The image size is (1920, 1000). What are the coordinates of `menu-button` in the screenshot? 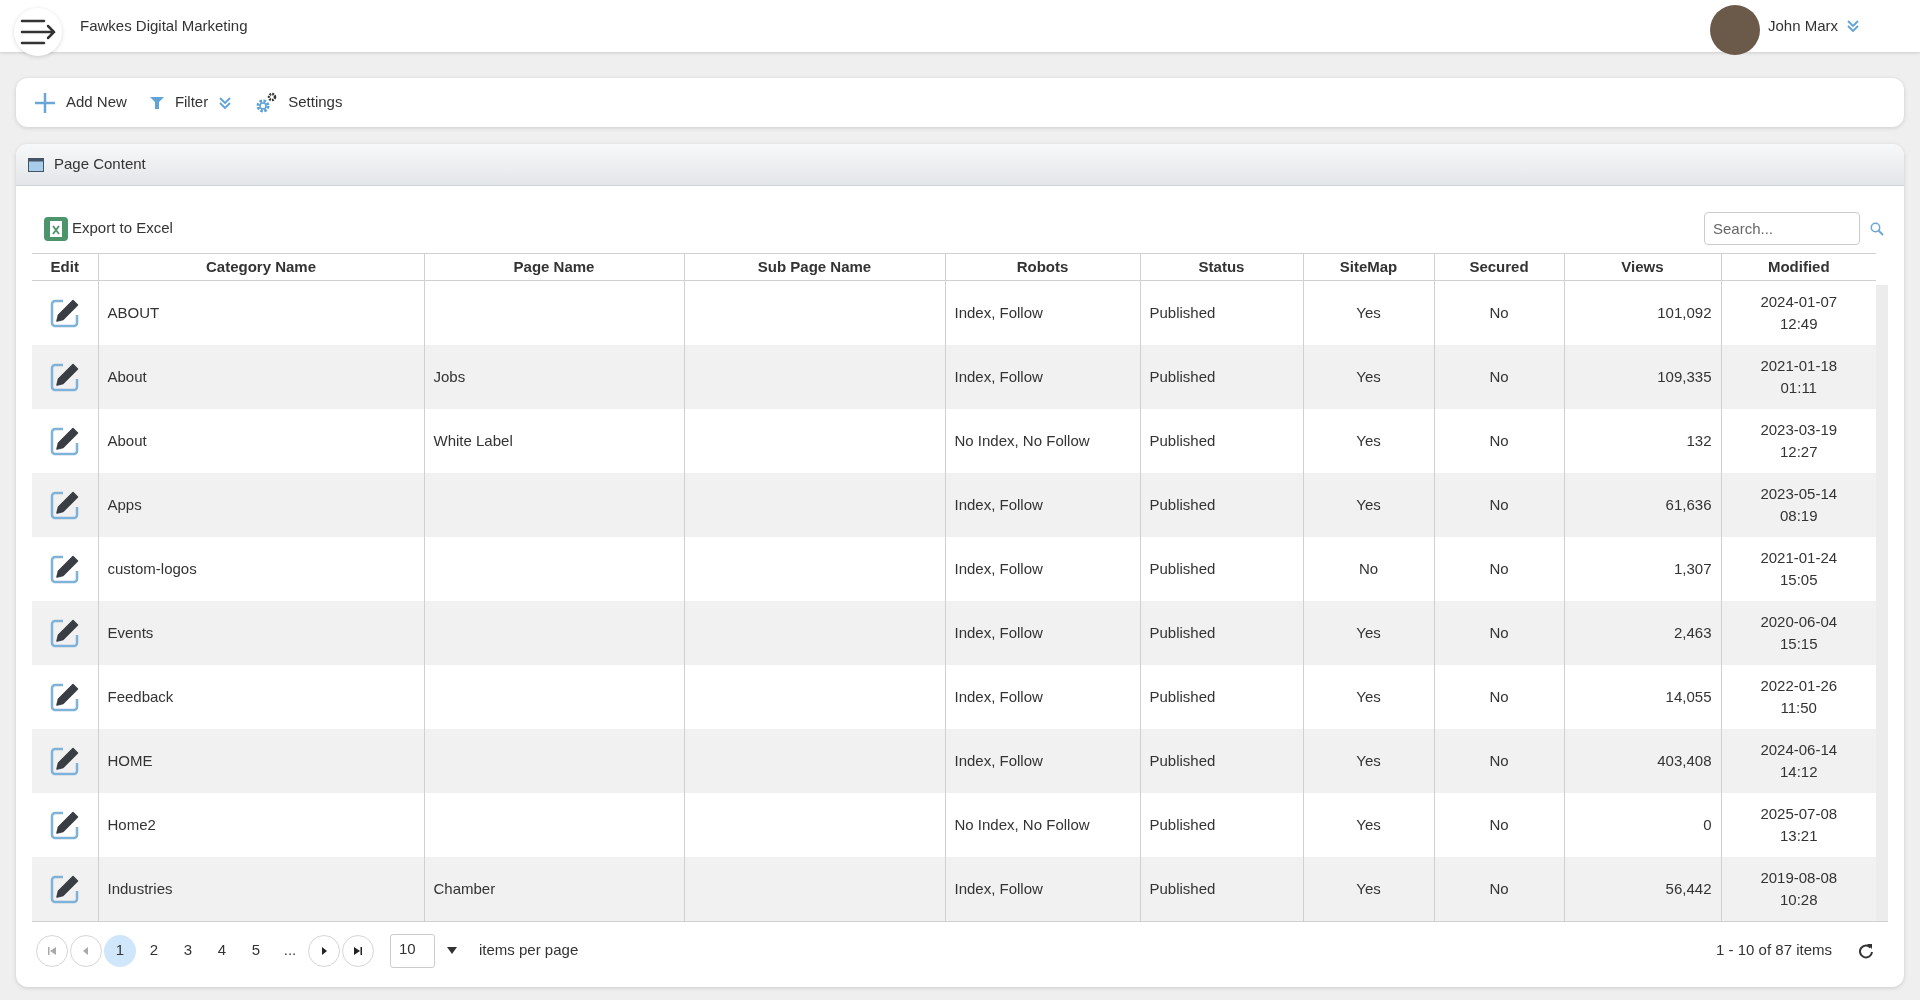 It's located at (38, 32).